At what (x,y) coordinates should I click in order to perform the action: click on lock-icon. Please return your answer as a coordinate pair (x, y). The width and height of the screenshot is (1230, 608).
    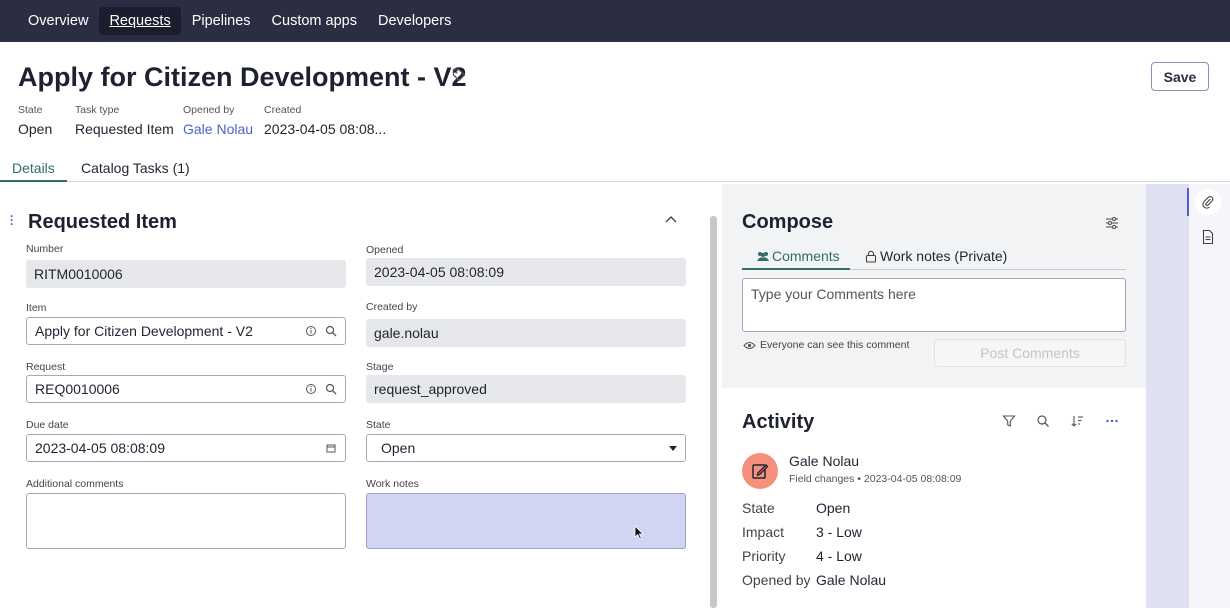
    Looking at the image, I should click on (871, 256).